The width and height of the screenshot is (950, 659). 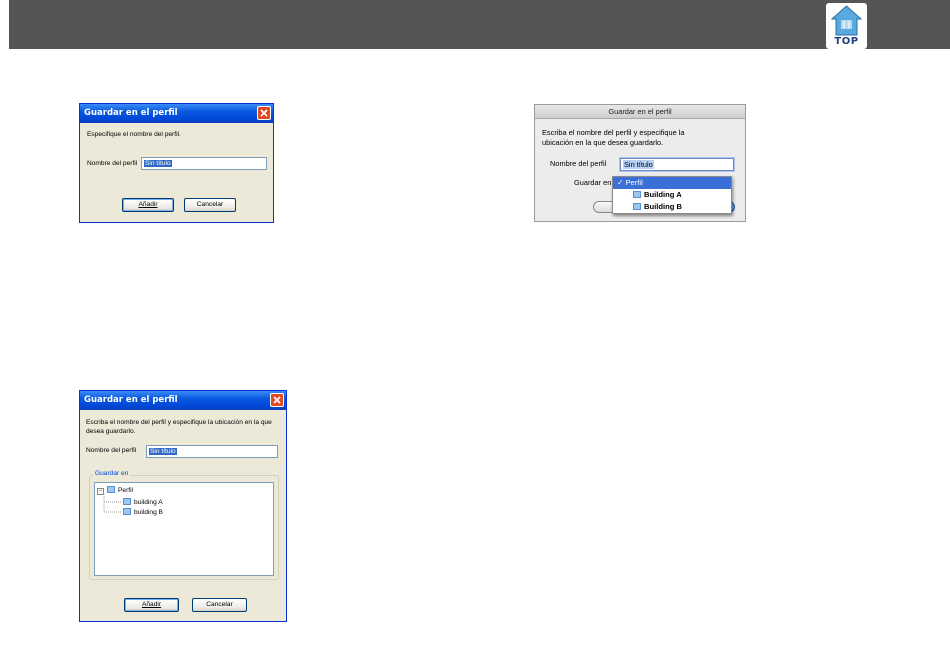 What do you see at coordinates (603, 142) in the screenshot?
I see `instruction-line-2: ubicación en la que desea guardarlo.` at bounding box center [603, 142].